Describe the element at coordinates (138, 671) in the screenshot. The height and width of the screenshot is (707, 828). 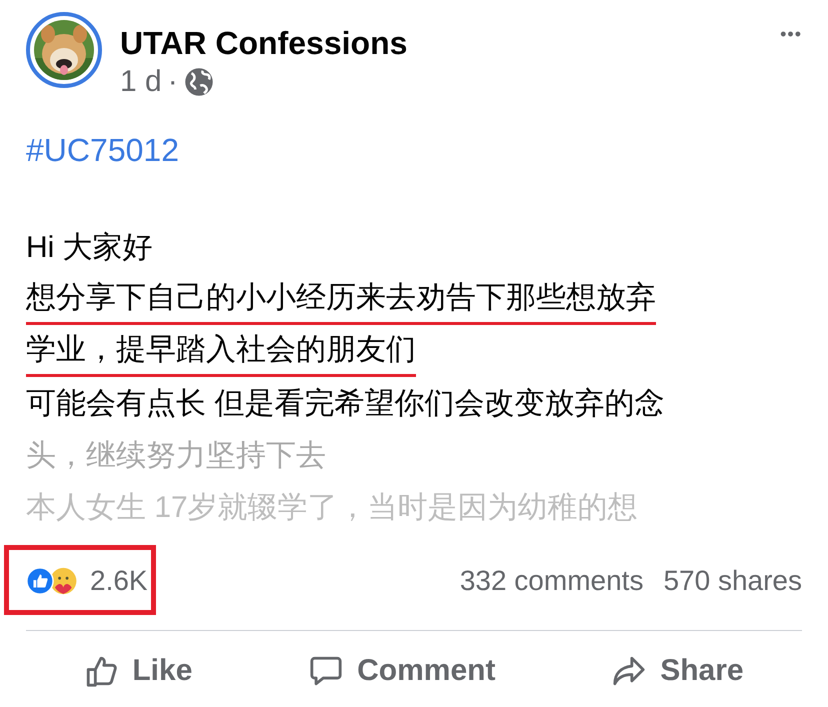
I see `like-button: Like` at that location.